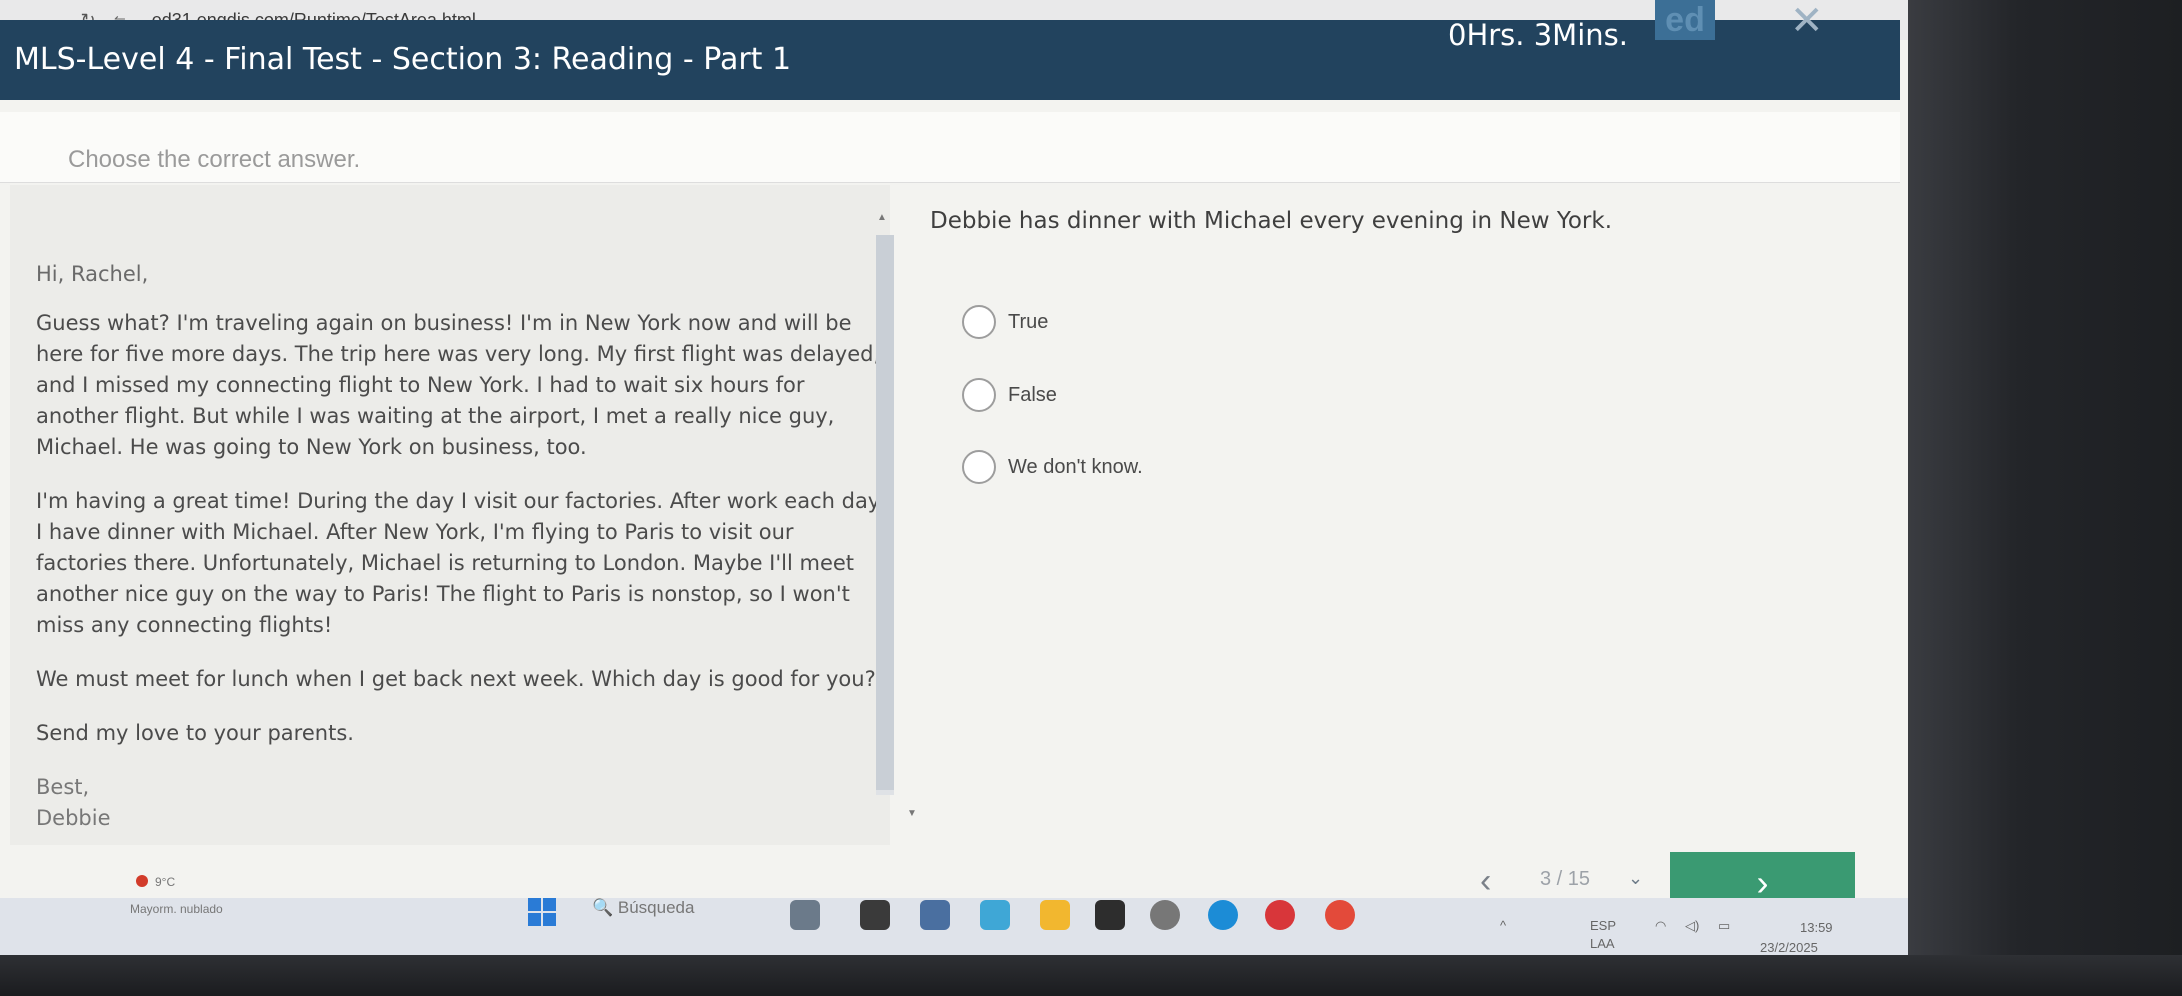 This screenshot has width=2182, height=996. I want to click on passage-signature: Debbie, so click(73, 818).